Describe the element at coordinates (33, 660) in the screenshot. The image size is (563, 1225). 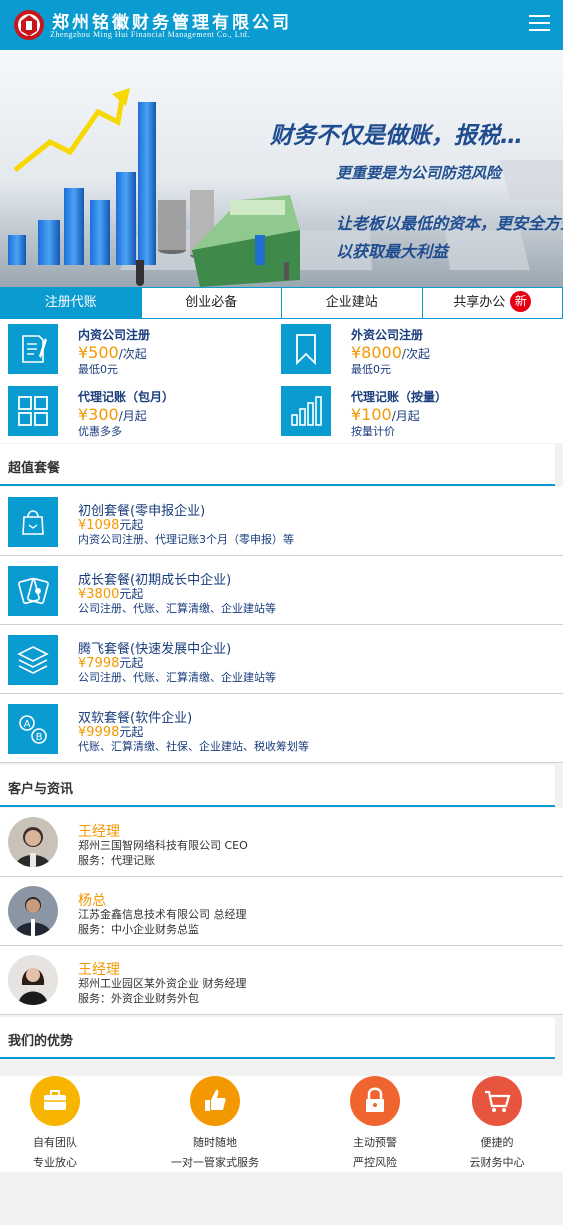
I see `layers-icon` at that location.